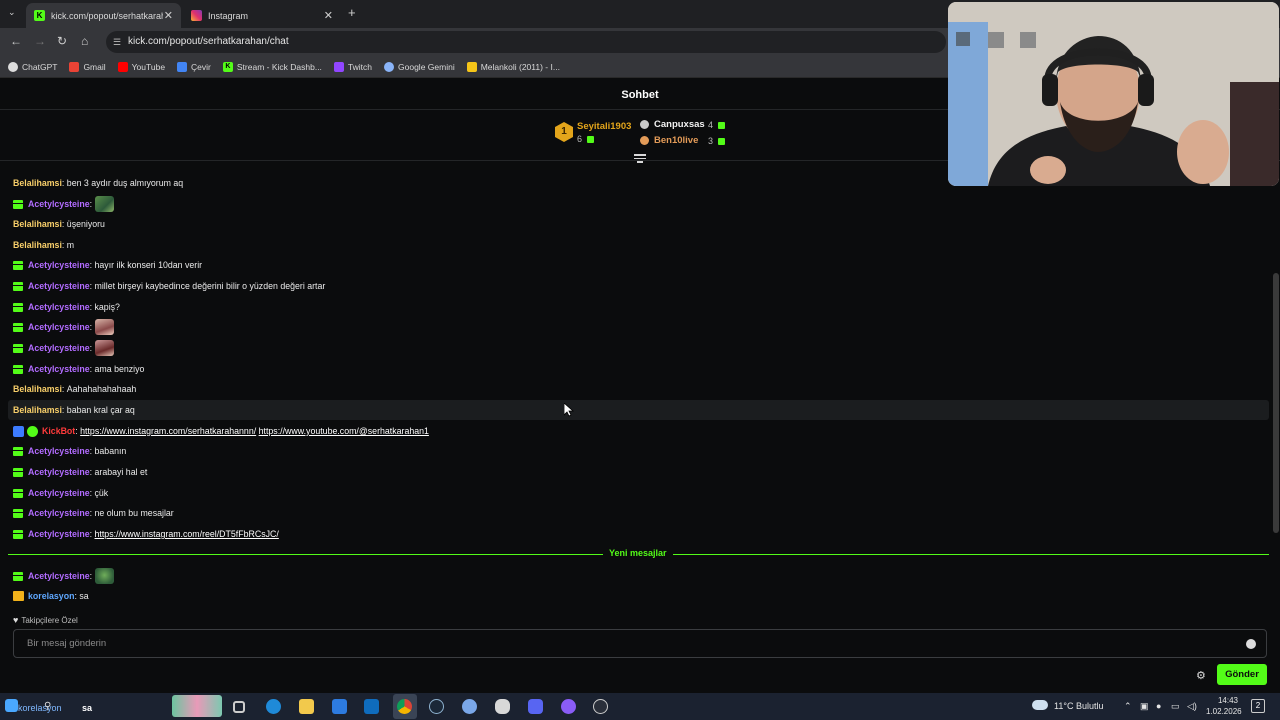 The height and width of the screenshot is (720, 1280). Describe the element at coordinates (194, 66) in the screenshot. I see `bookmark-translate: Çevir` at that location.